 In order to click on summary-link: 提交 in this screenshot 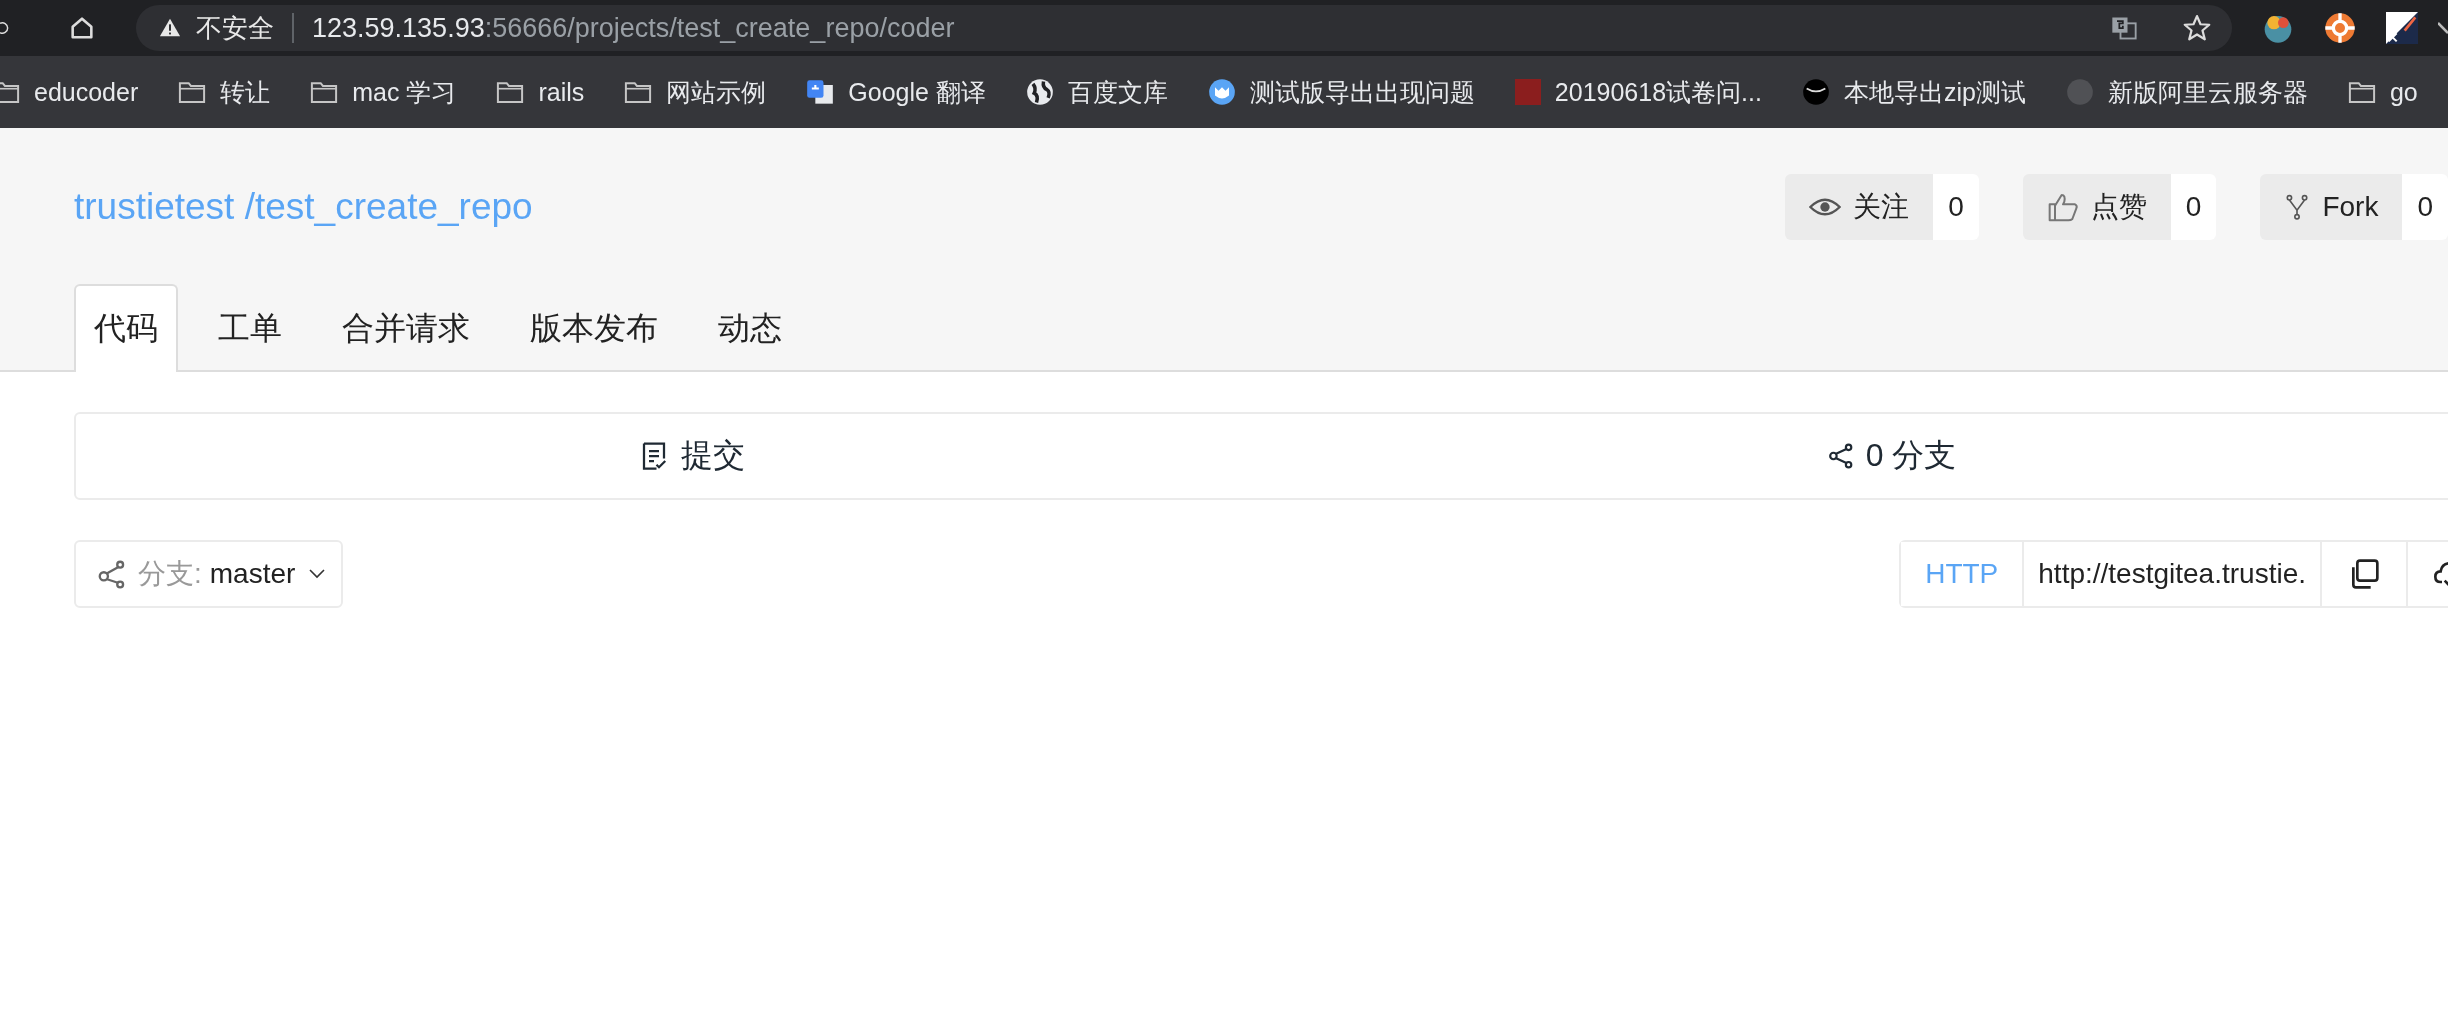, I will do `click(692, 456)`.